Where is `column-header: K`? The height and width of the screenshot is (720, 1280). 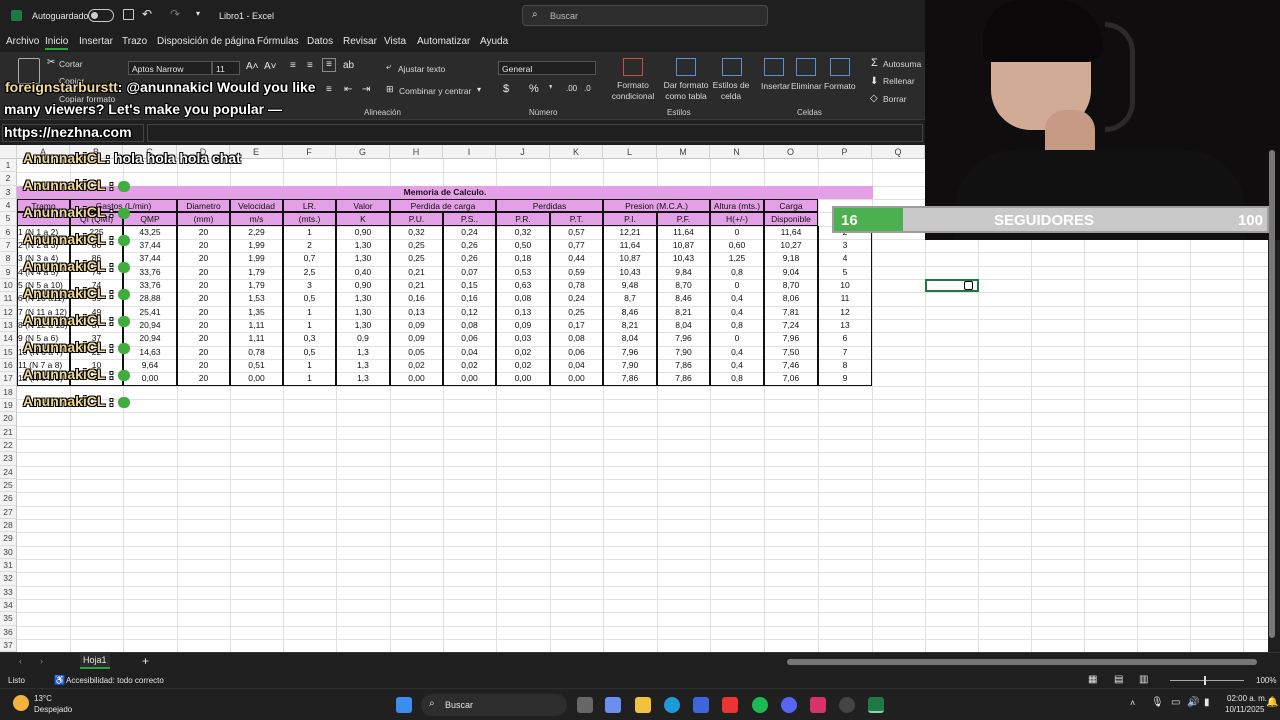 column-header: K is located at coordinates (576, 152).